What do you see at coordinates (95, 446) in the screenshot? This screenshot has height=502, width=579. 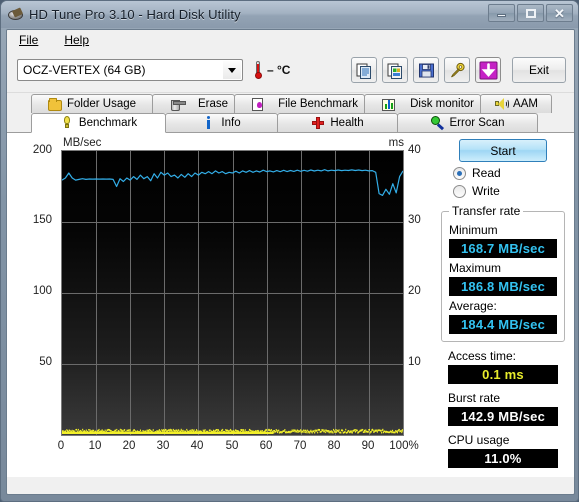 I see `x-tick-10: 10` at bounding box center [95, 446].